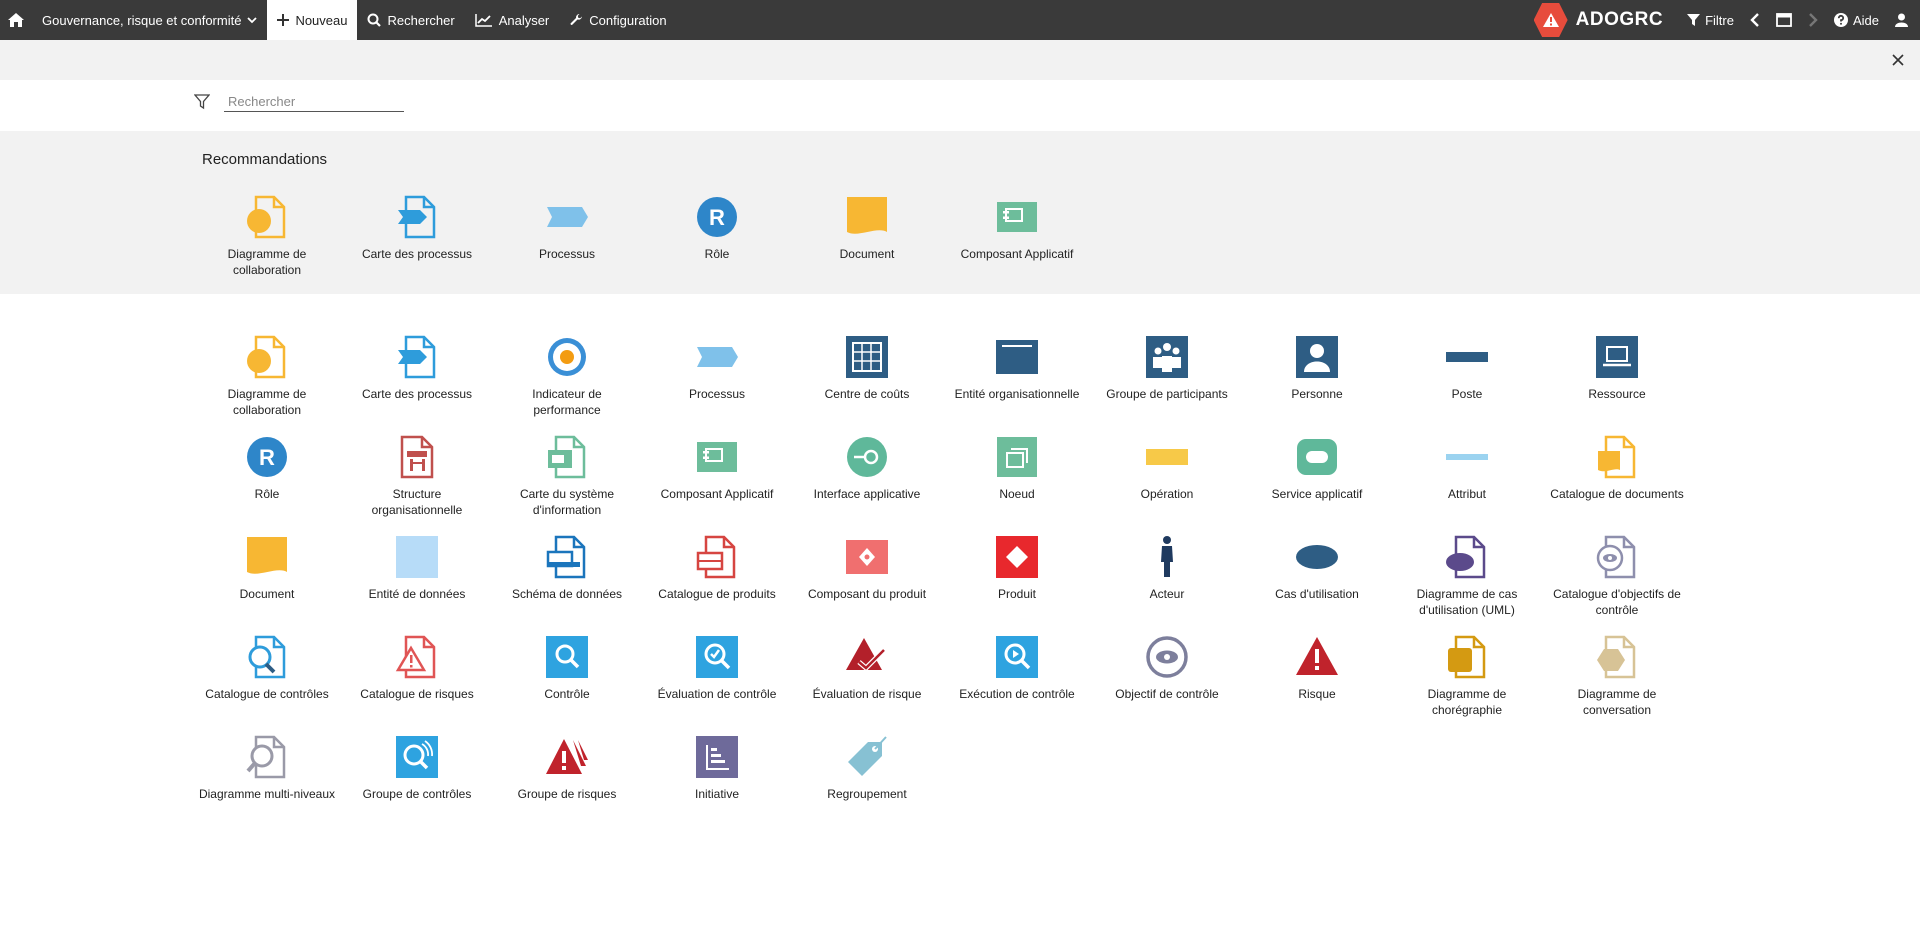 Image resolution: width=1920 pixels, height=929 pixels. Describe the element at coordinates (717, 794) in the screenshot. I see `tile-label: Initiative` at that location.